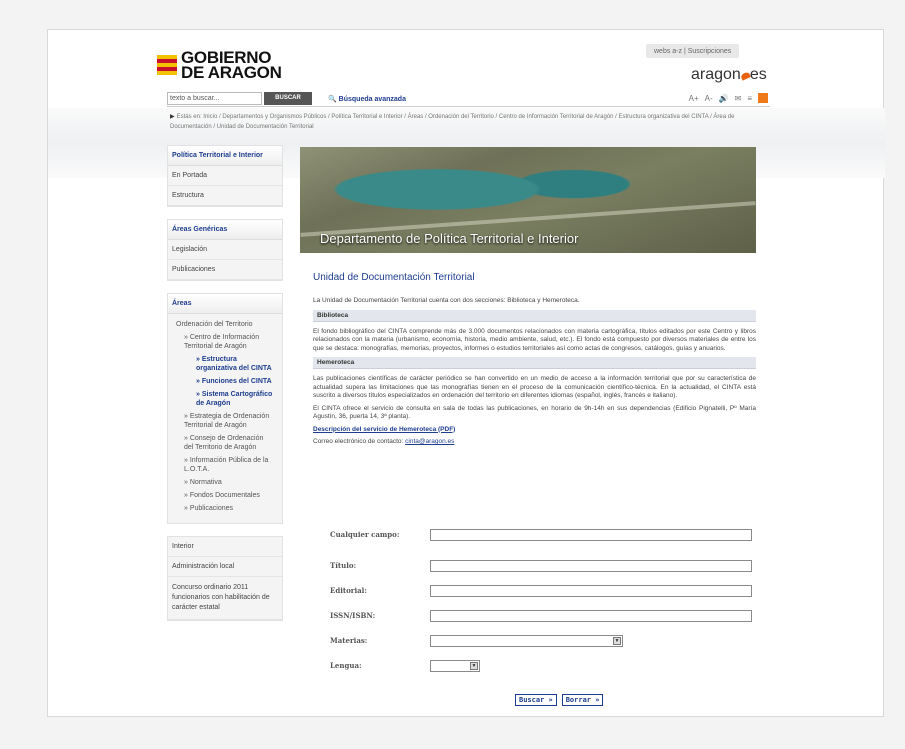 Image resolution: width=905 pixels, height=749 pixels. I want to click on aragon-es-logo: aragon es, so click(729, 75).